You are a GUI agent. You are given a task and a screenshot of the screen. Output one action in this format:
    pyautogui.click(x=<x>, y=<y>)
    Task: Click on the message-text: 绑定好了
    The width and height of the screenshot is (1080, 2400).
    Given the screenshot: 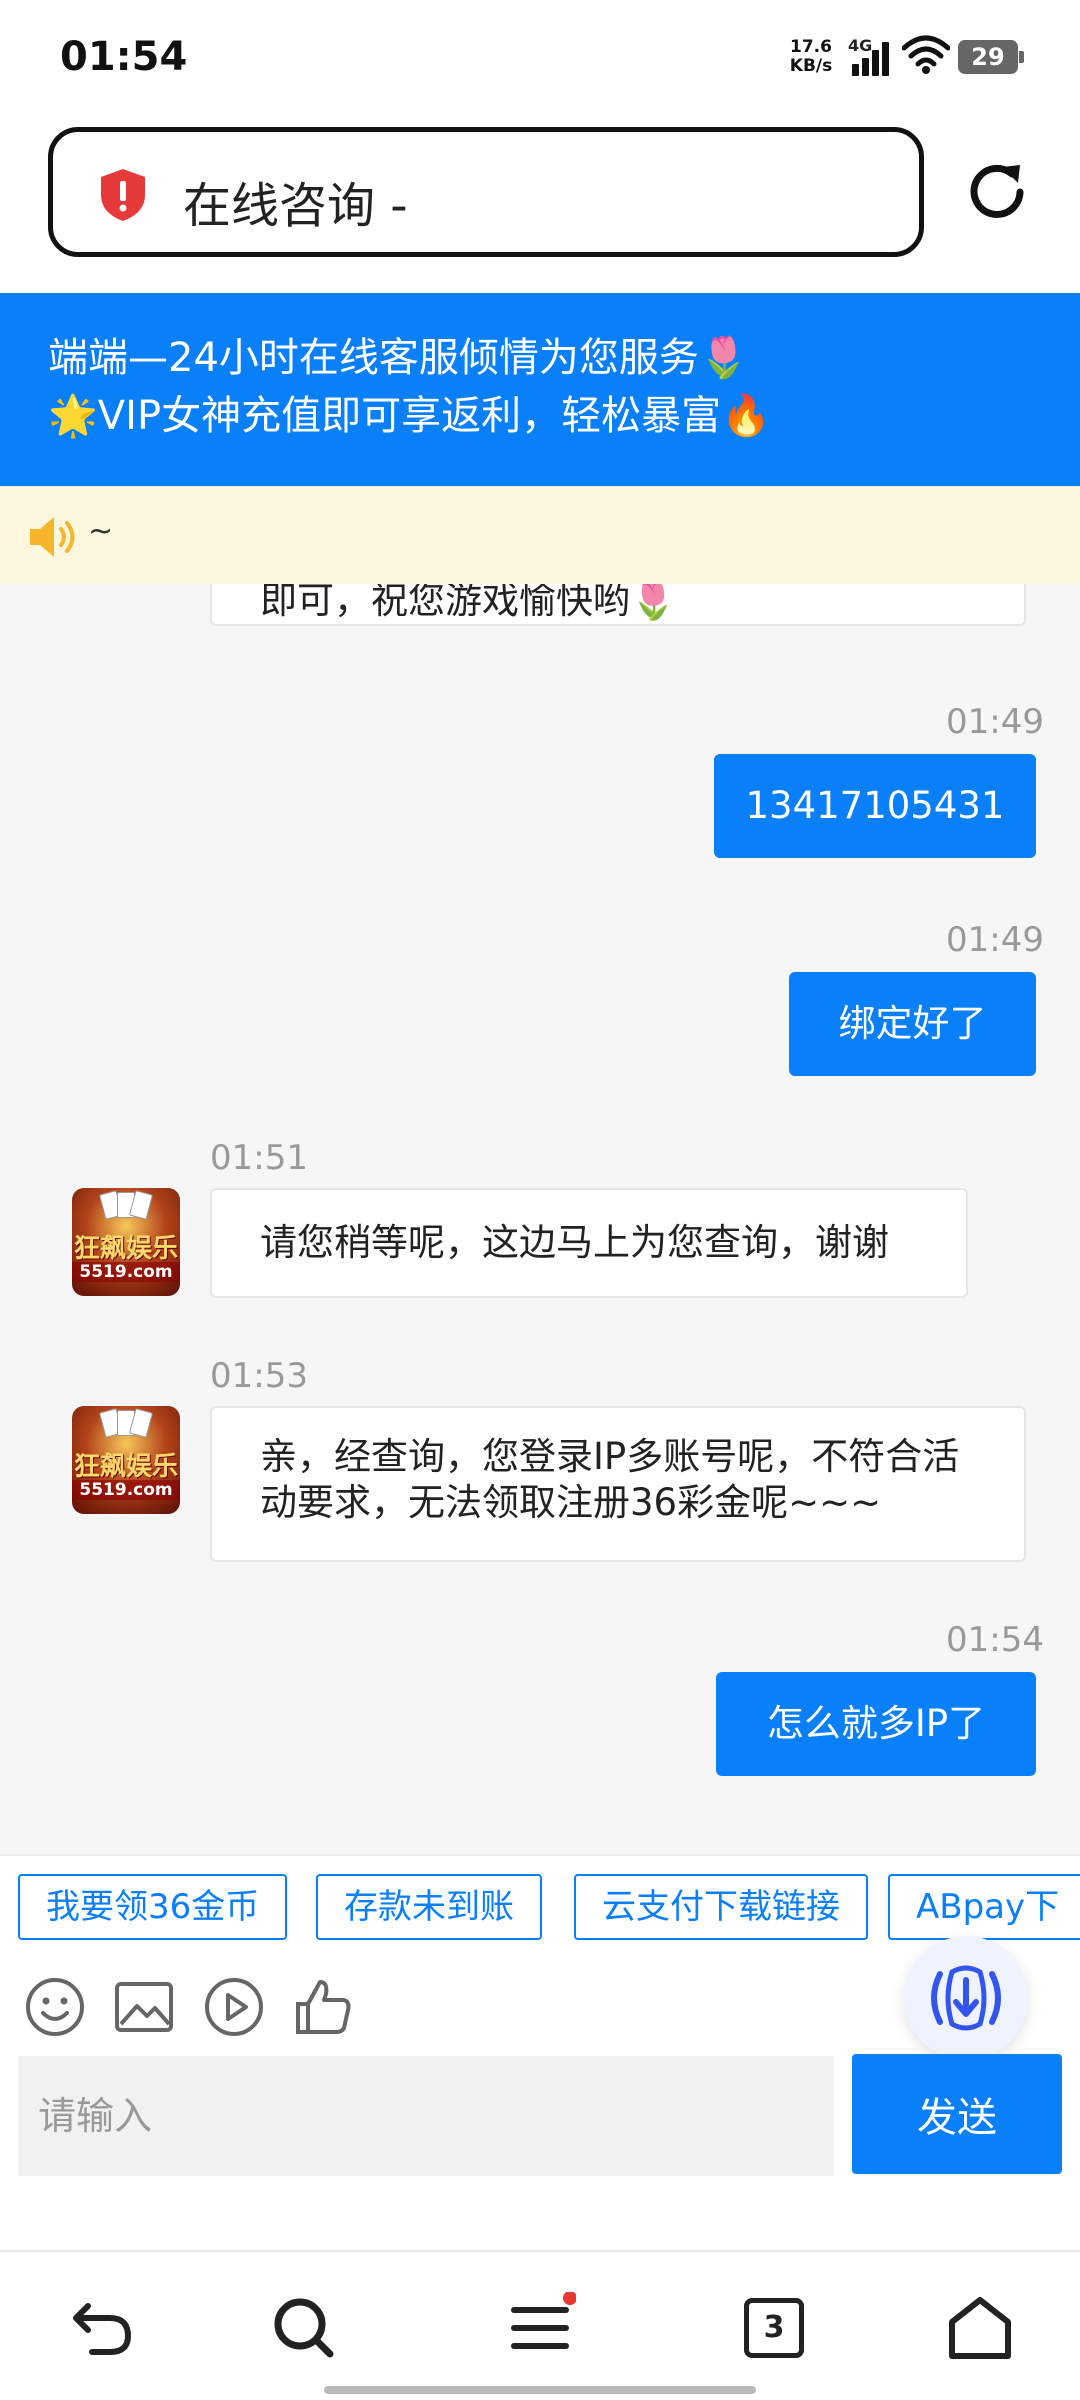 What is the action you would take?
    pyautogui.click(x=912, y=1023)
    